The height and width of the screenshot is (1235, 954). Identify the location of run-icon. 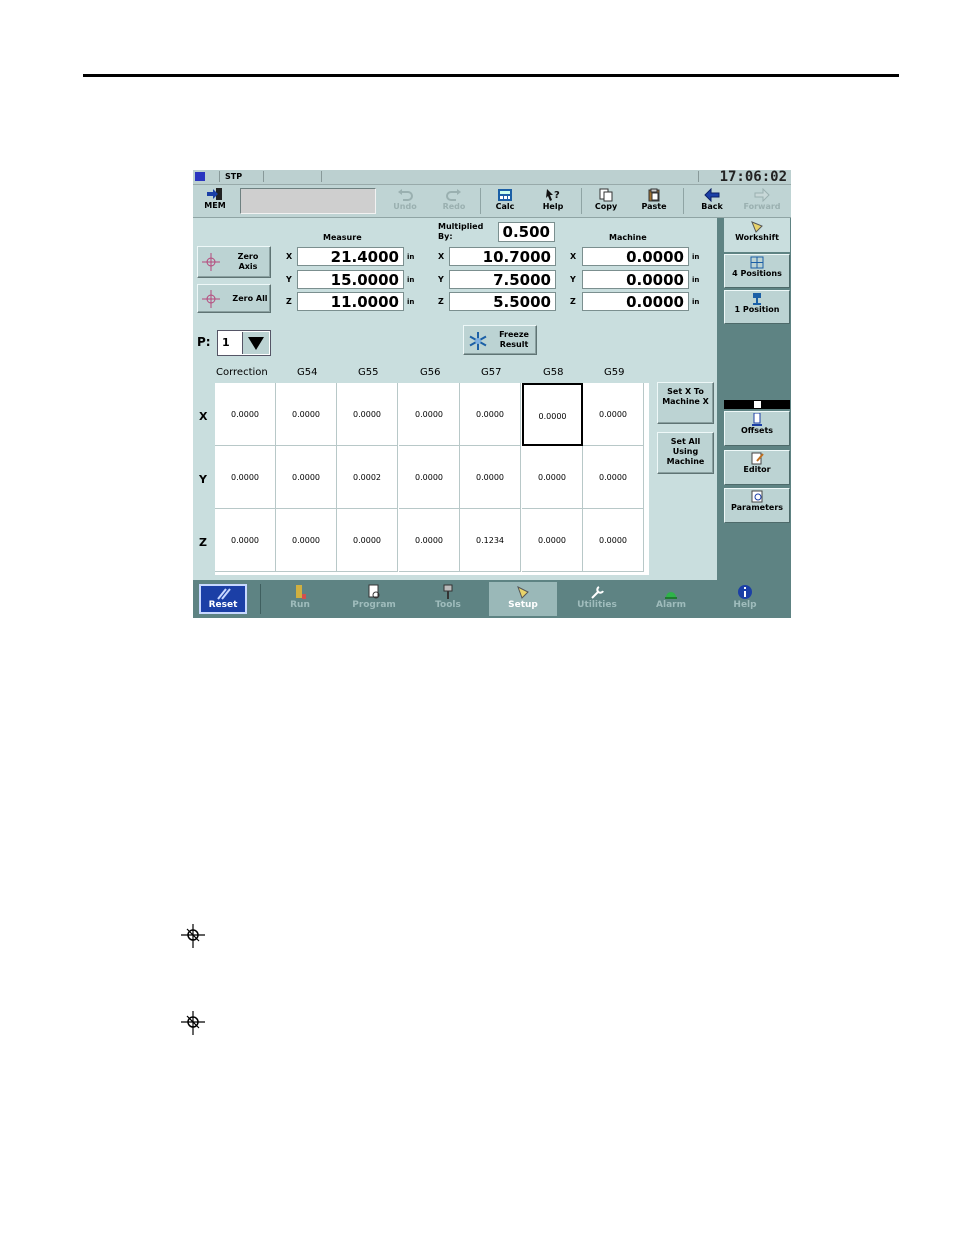
(301, 592).